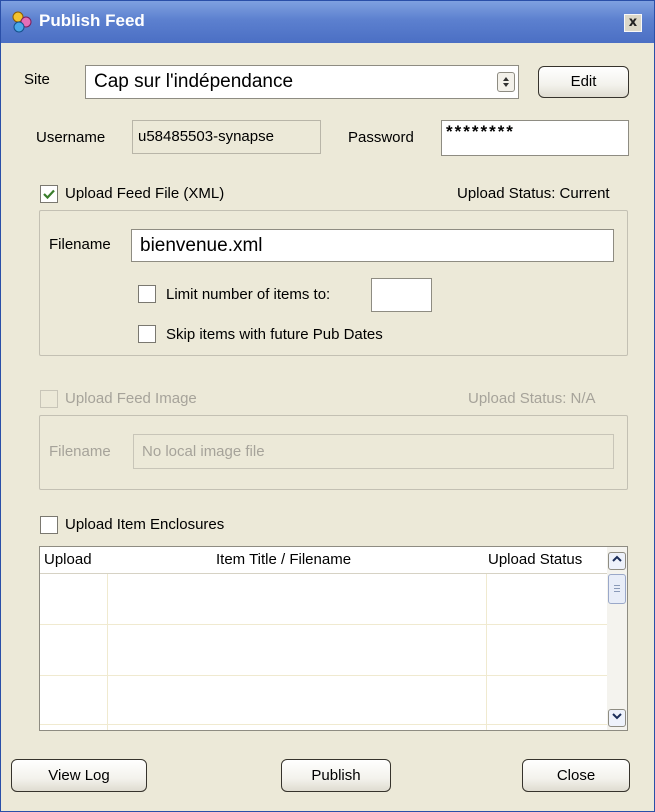 The image size is (655, 812). I want to click on scroll-down-icon, so click(617, 718).